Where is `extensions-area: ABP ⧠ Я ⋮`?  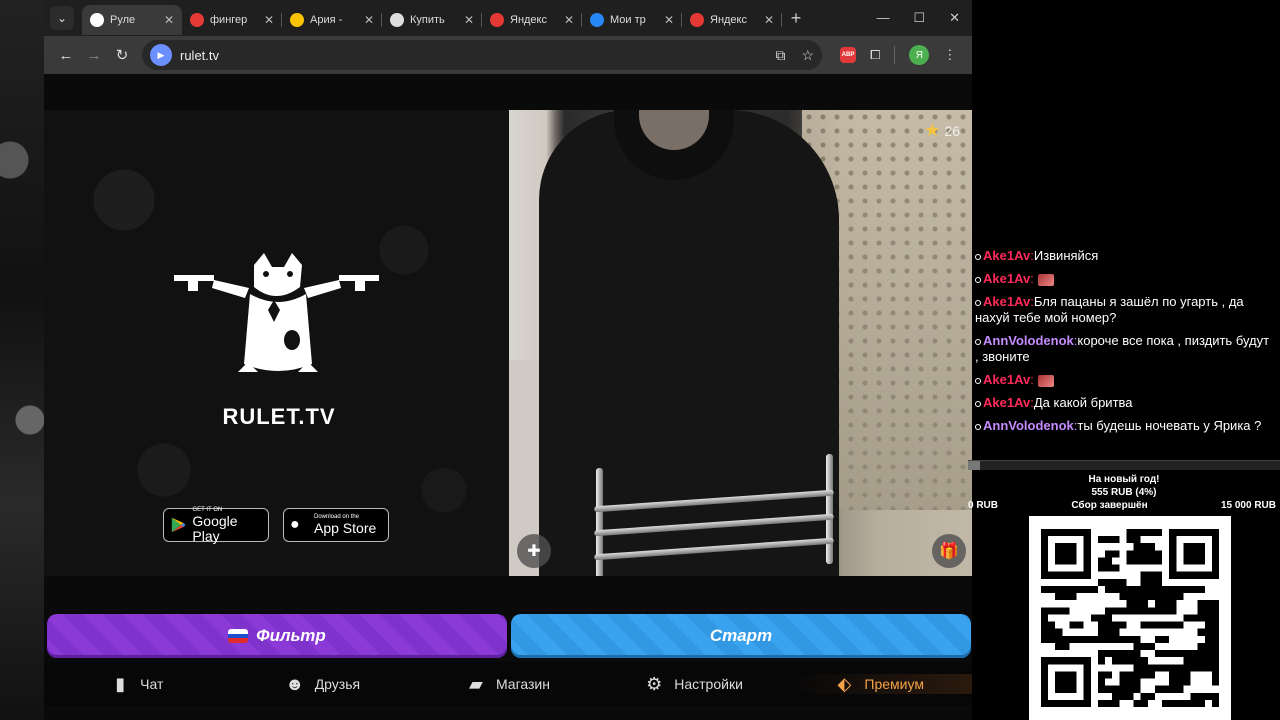 extensions-area: ABP ⧠ Я ⋮ is located at coordinates (898, 55).